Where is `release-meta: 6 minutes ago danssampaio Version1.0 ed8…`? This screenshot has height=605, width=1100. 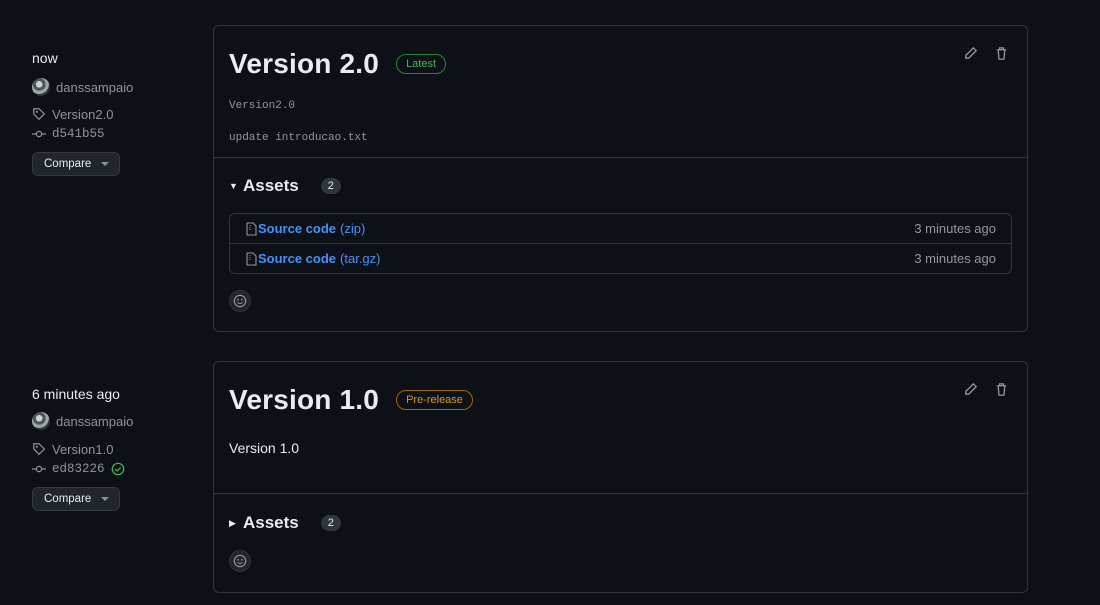
release-meta: 6 minutes ago danssampaio Version1.0 ed8… is located at coordinates (117, 448).